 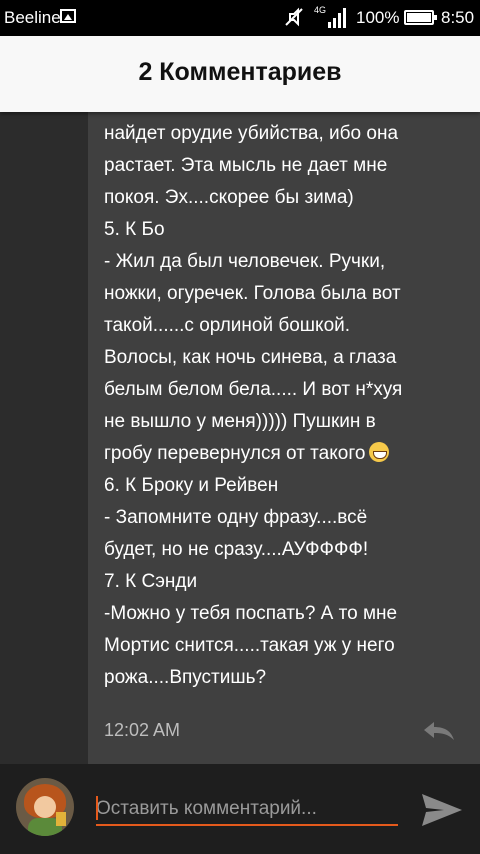 I want to click on grin-emoji-icon, so click(x=379, y=452).